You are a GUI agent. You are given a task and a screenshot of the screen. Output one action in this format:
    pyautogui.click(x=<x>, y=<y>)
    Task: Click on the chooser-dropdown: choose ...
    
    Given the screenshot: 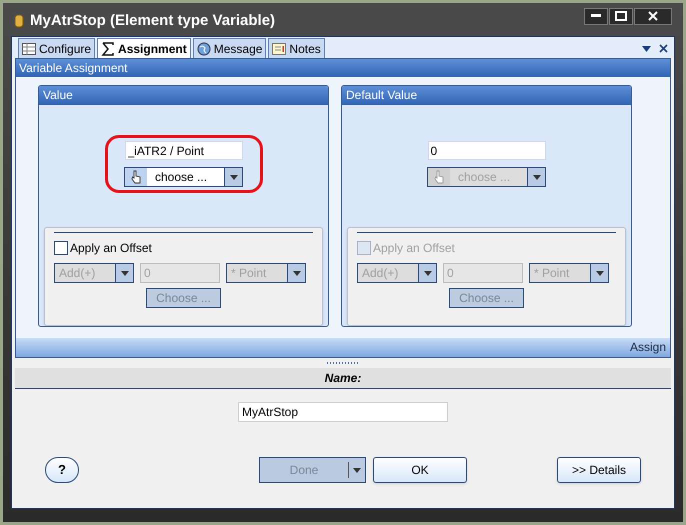 What is the action you would take?
    pyautogui.click(x=183, y=177)
    